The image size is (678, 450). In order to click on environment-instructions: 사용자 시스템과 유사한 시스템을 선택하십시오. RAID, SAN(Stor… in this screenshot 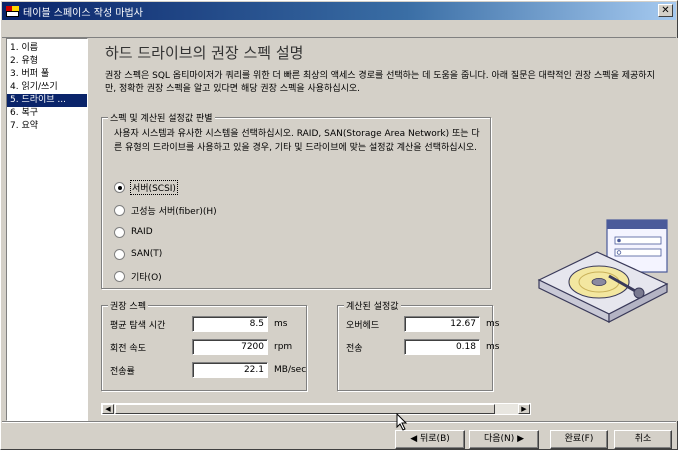, I will do `click(297, 141)`.